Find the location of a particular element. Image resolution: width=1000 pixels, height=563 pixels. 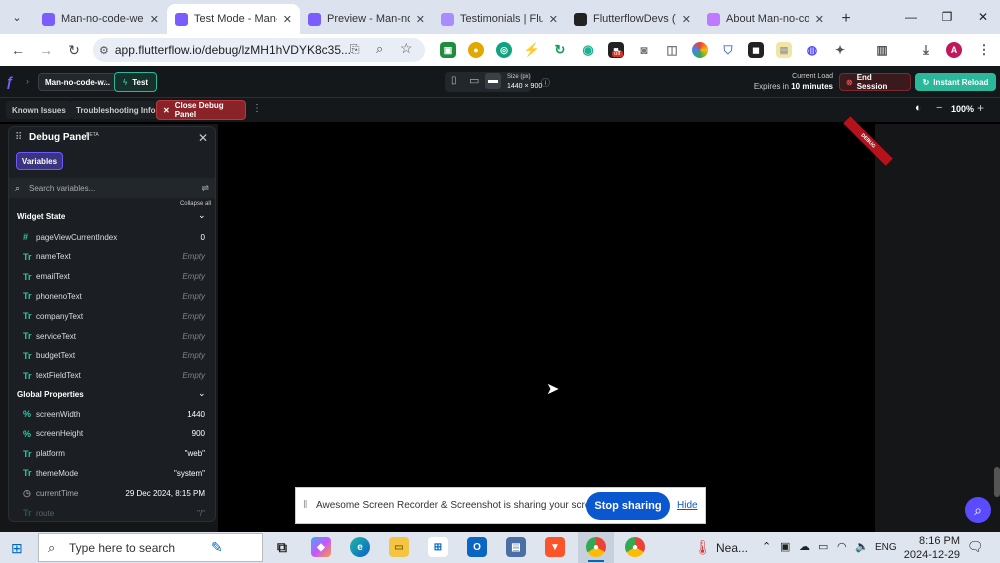

hide-share-link: Hide is located at coordinates (687, 505).